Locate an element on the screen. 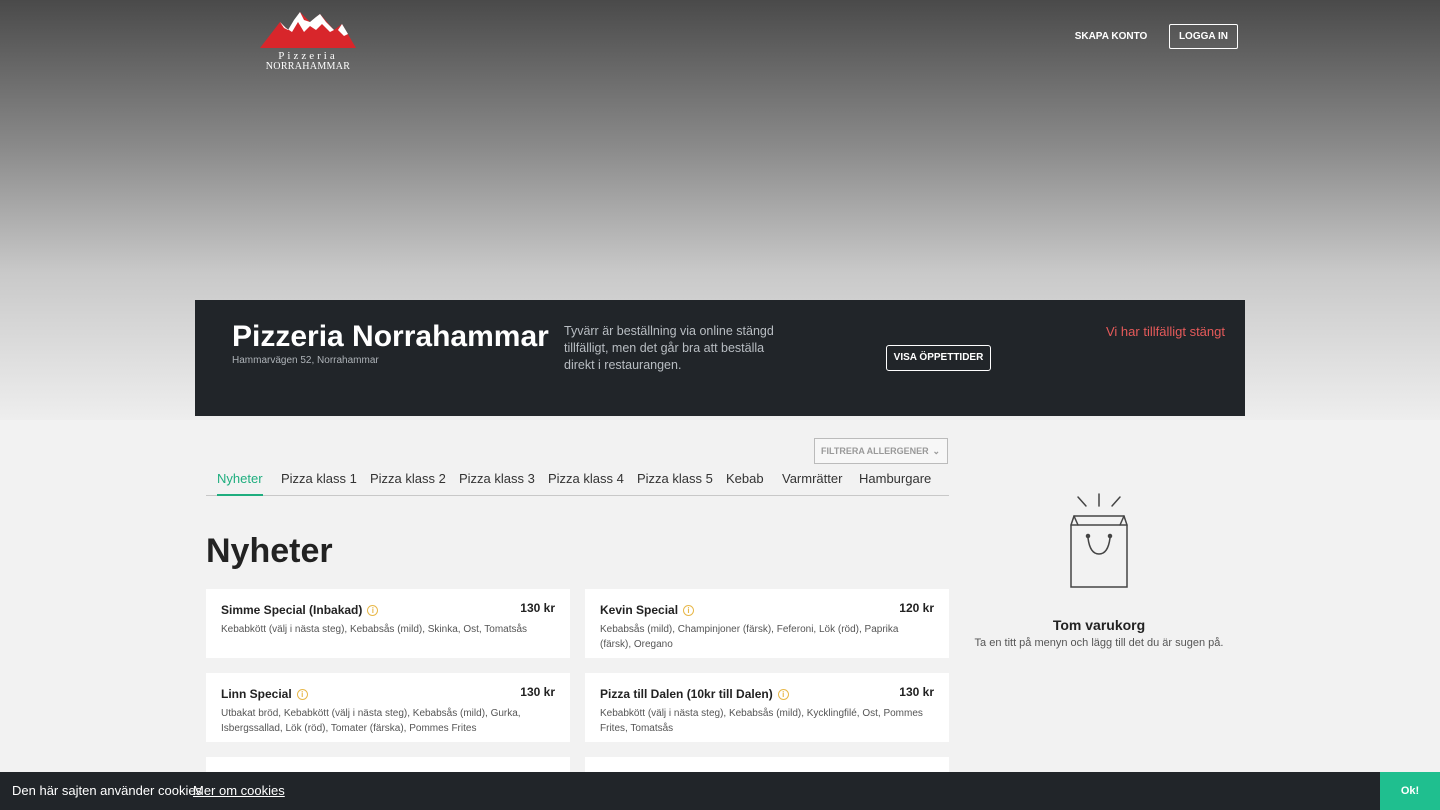 The image size is (1440, 810). create-account-link: SKAPA KONTO is located at coordinates (1111, 36).